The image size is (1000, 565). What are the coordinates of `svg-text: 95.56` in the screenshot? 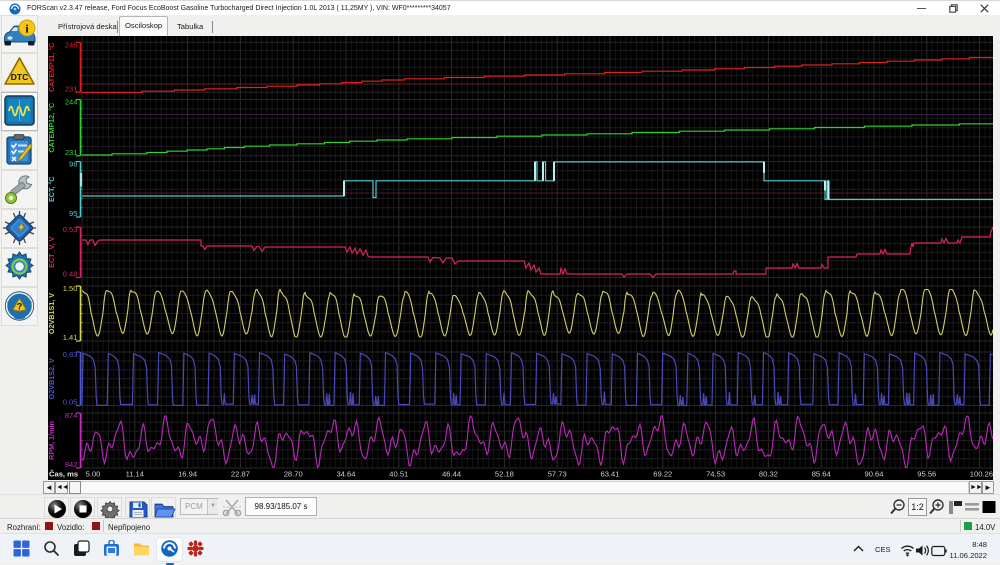 It's located at (926, 474).